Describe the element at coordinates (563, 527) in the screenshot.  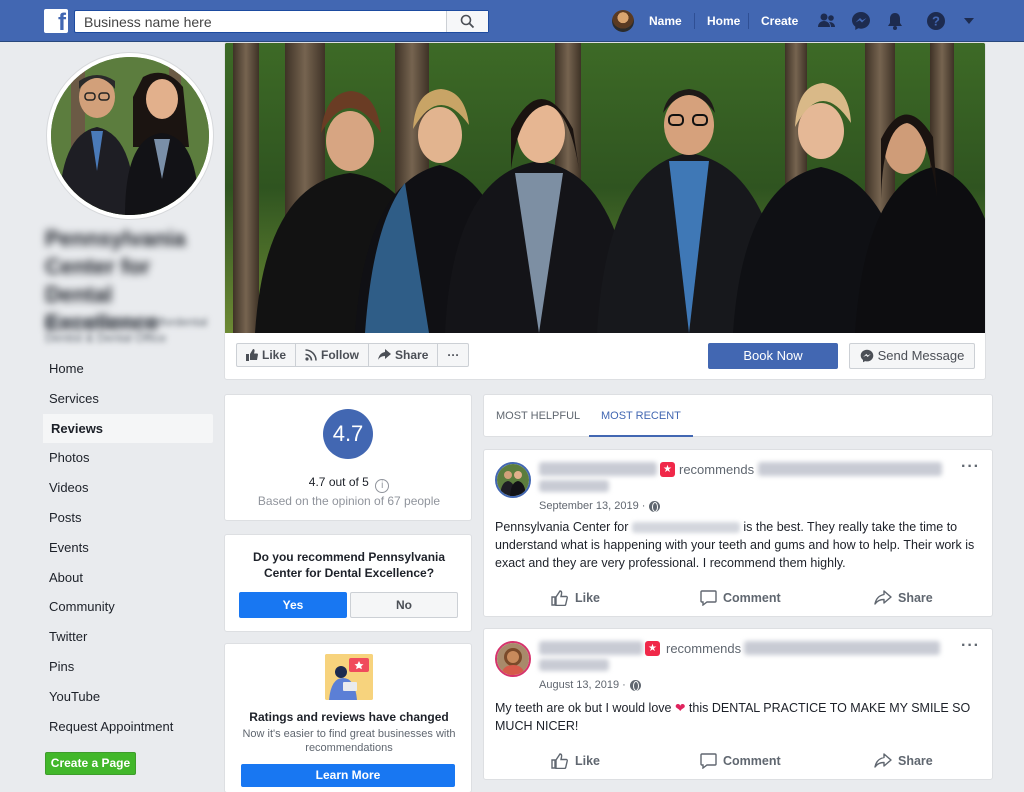
I see `review-text-start: Pennsylvania Center for` at that location.